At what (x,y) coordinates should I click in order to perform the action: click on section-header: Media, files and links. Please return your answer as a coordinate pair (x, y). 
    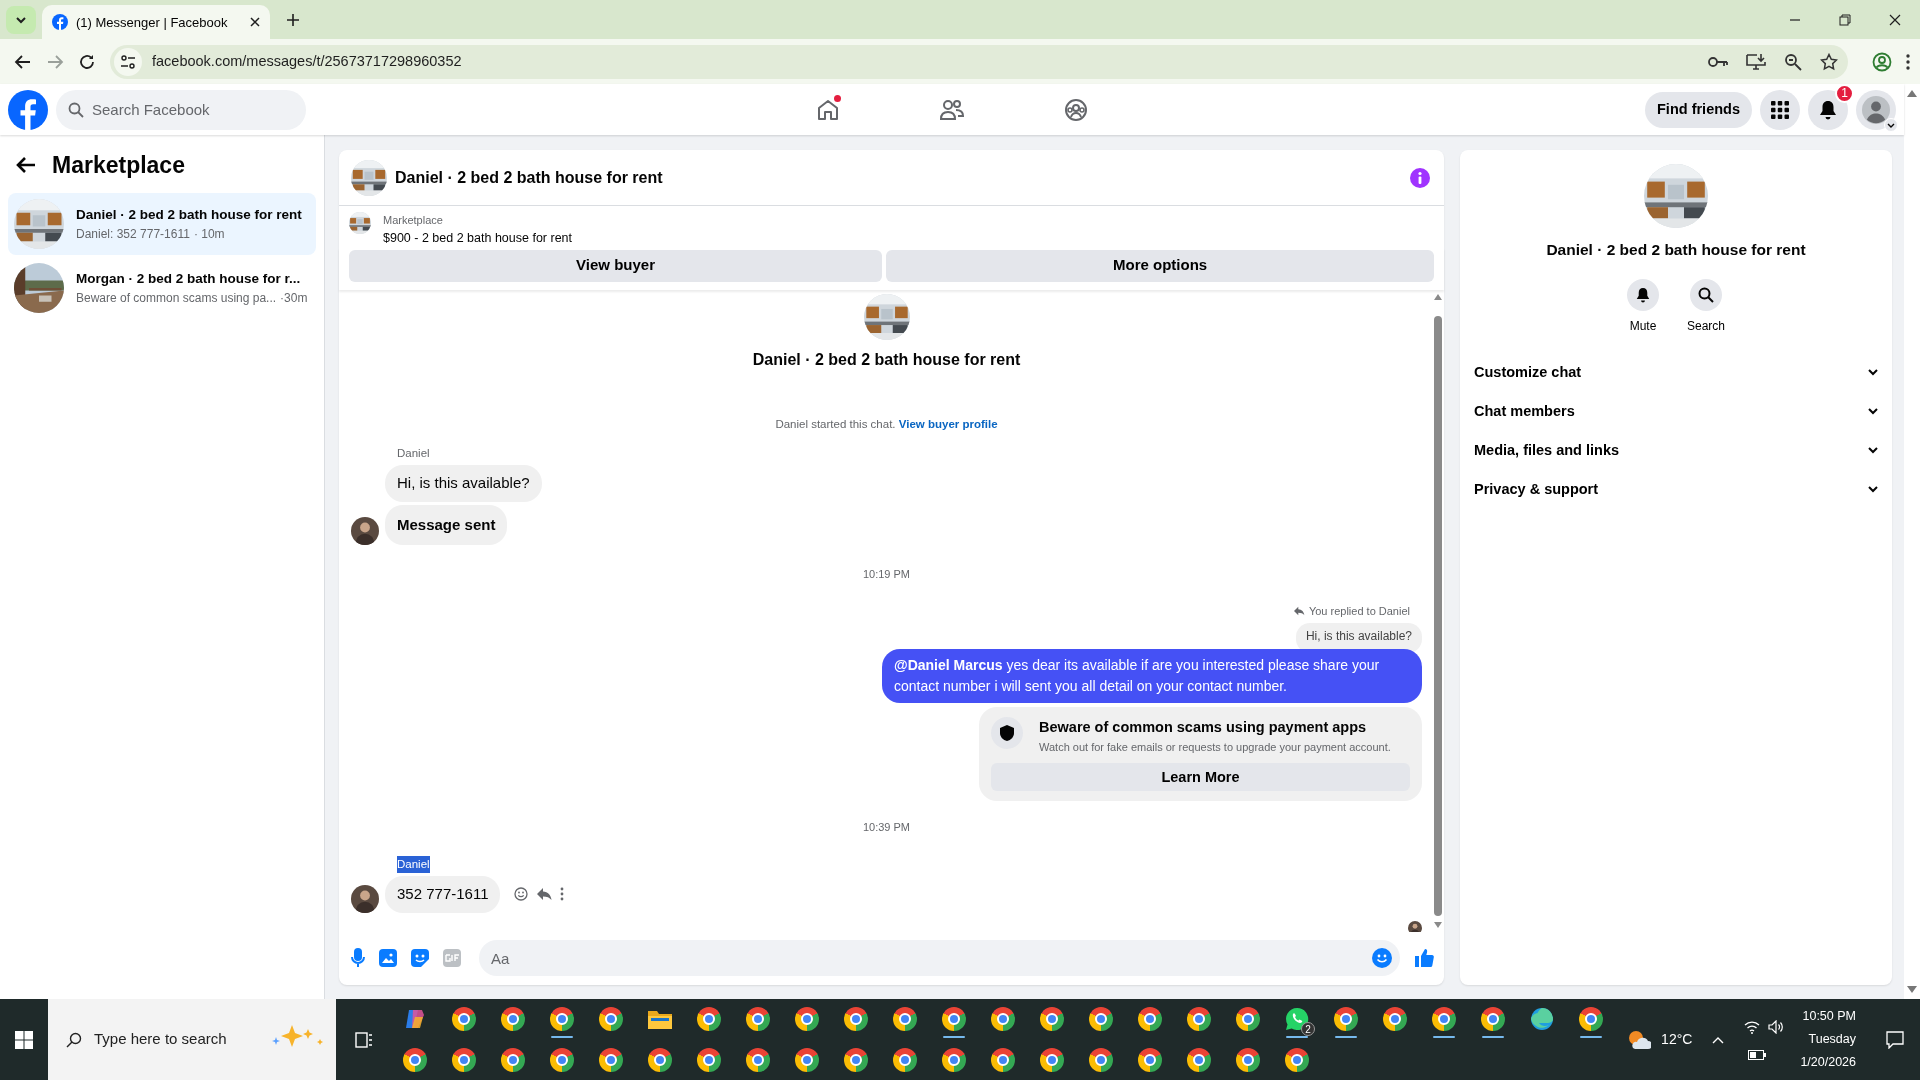
    Looking at the image, I should click on (1676, 451).